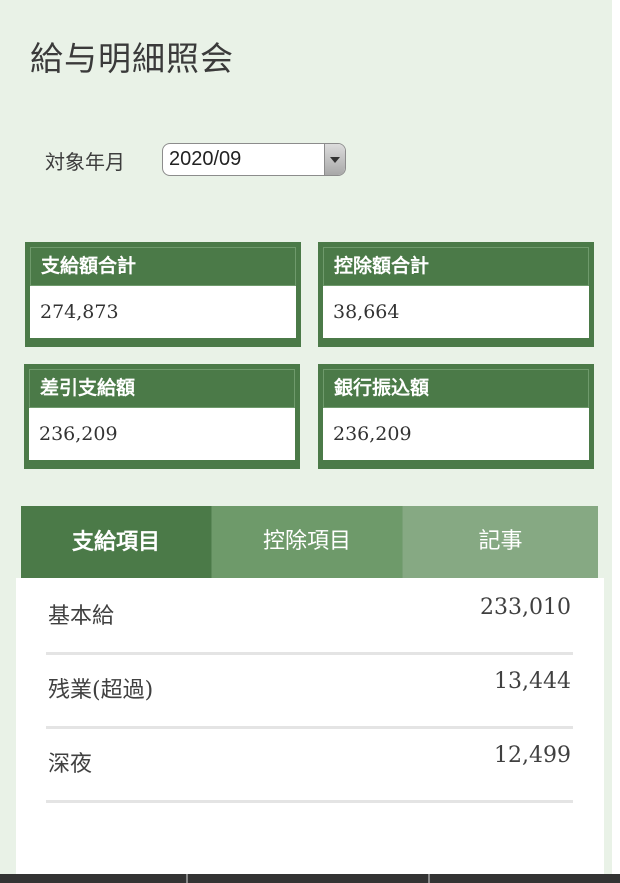 This screenshot has height=883, width=620. I want to click on list-item: 基本給 233,010, so click(309, 616).